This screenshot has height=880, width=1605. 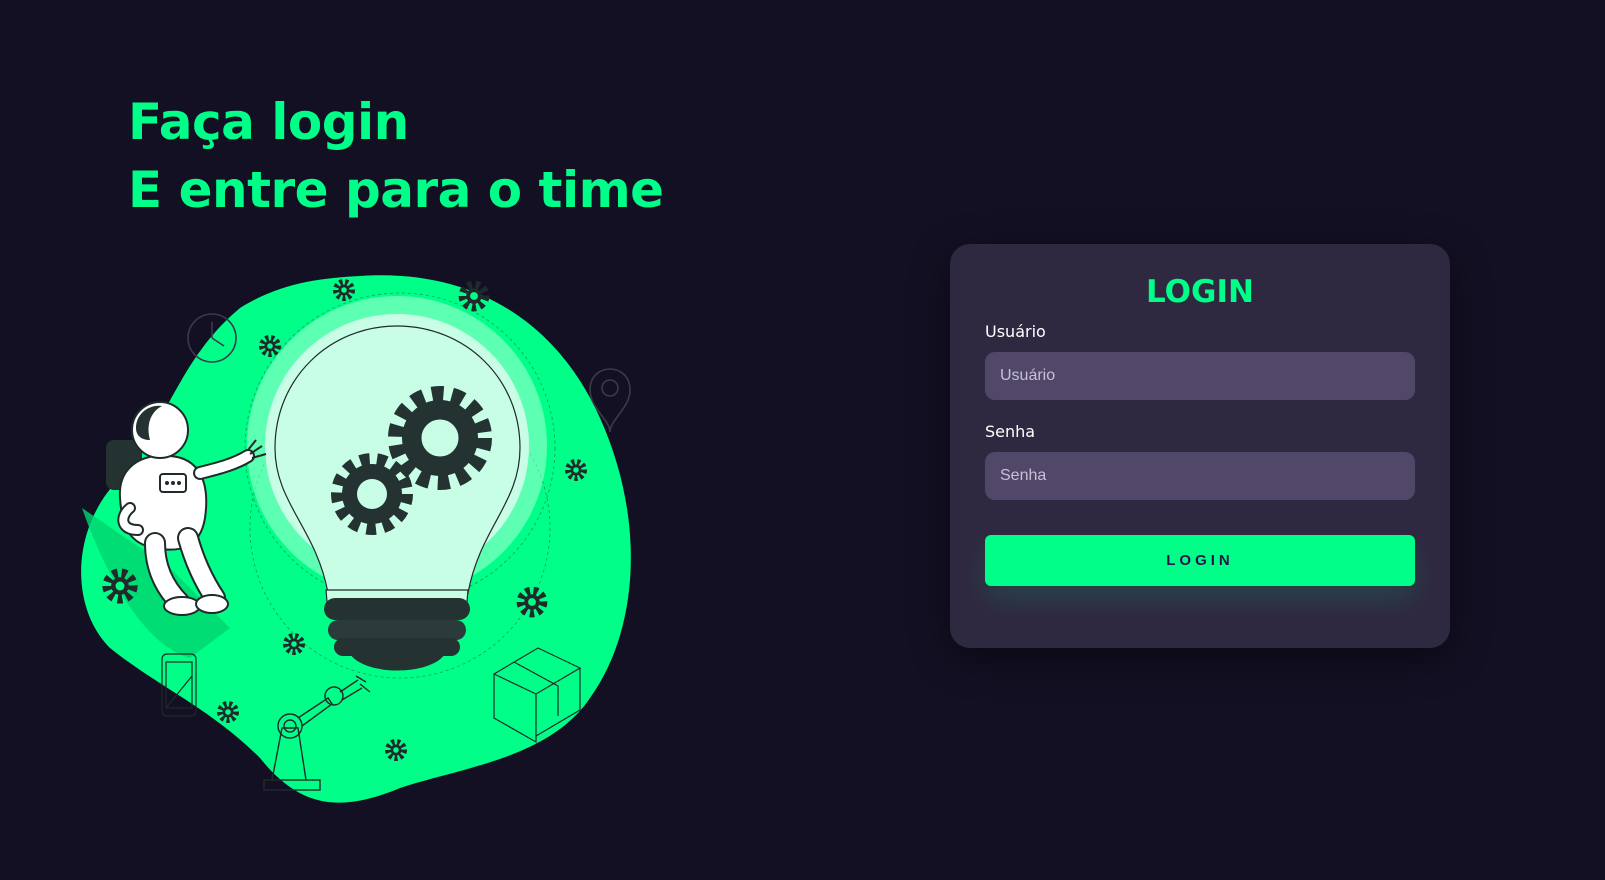 I want to click on username-input, so click(x=1200, y=376).